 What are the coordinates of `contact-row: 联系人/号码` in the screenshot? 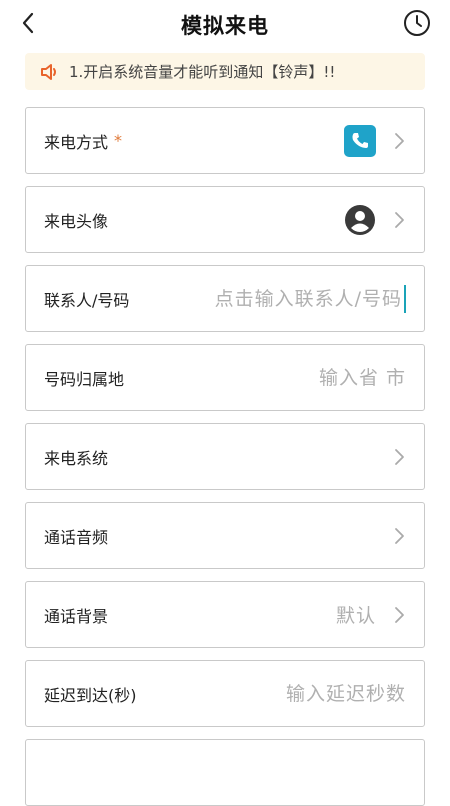 It's located at (225, 298).